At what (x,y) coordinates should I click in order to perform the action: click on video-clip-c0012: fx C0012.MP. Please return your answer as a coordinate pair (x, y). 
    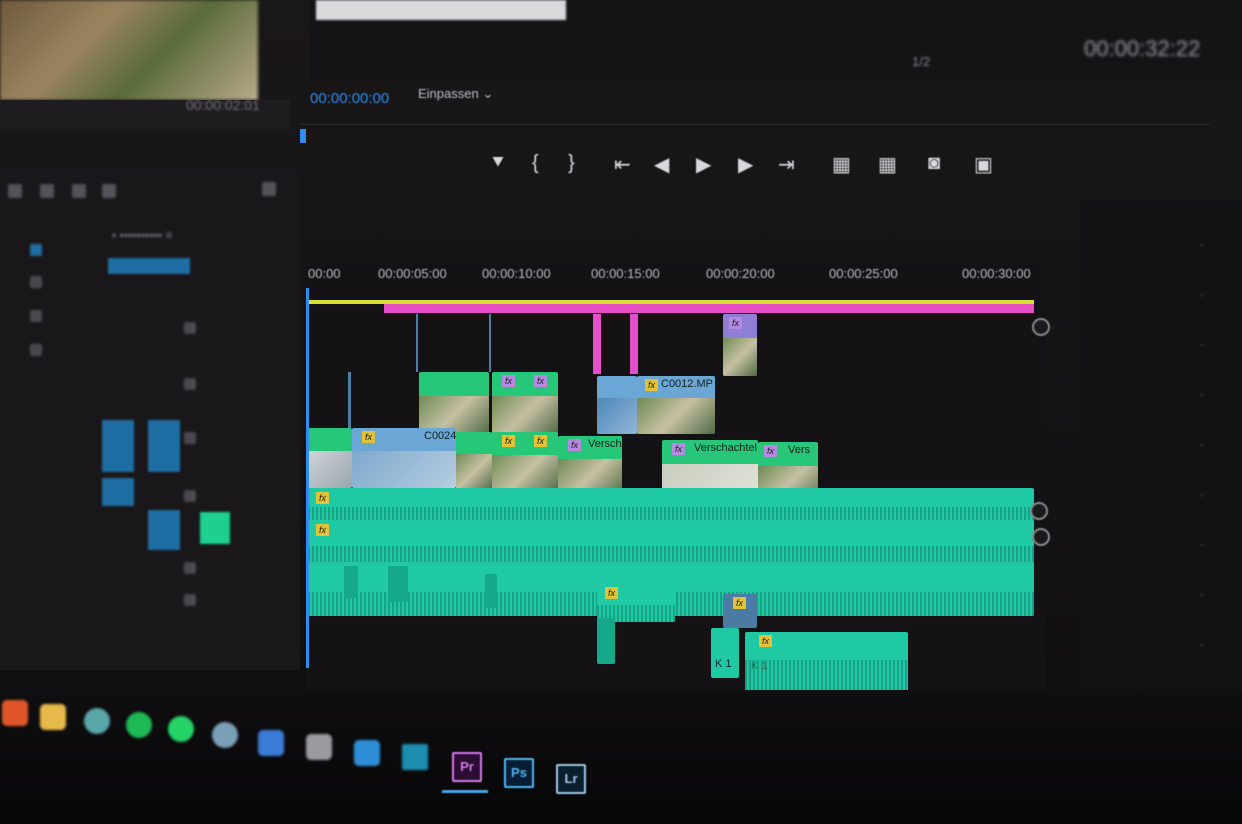
    Looking at the image, I should click on (676, 405).